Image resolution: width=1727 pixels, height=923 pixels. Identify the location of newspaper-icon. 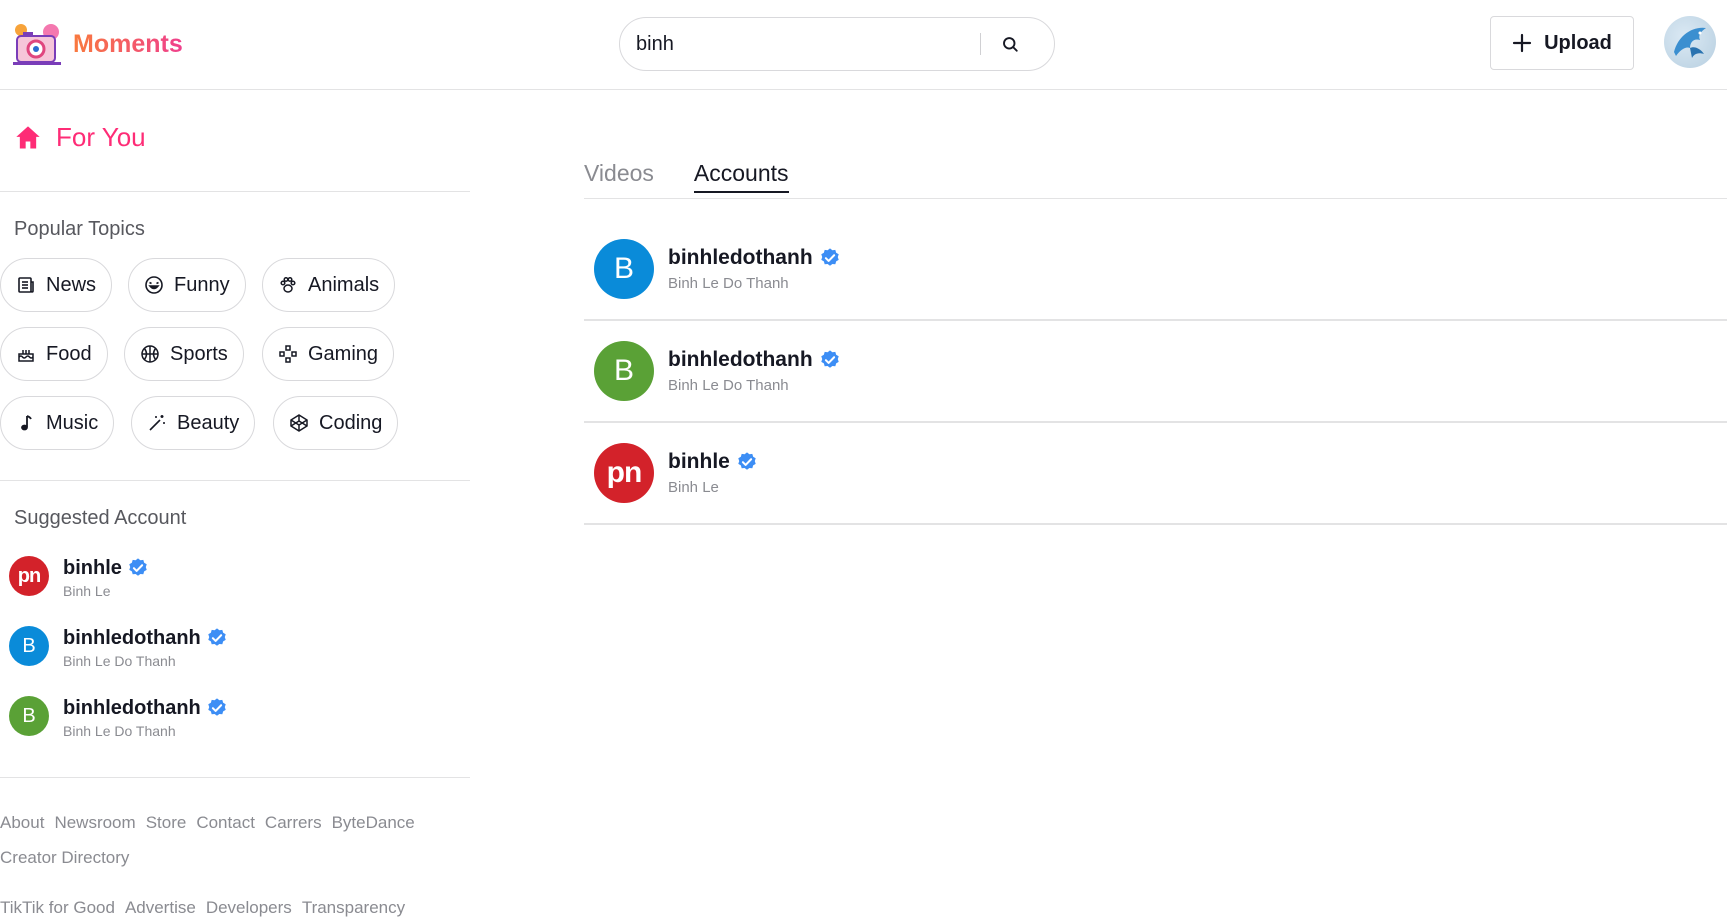
(26, 285).